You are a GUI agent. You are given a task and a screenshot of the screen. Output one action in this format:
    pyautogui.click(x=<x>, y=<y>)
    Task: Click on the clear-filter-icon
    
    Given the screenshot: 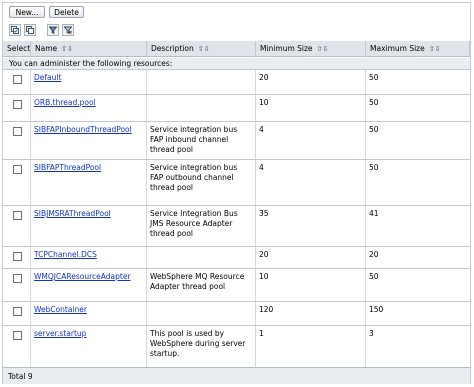 What is the action you would take?
    pyautogui.click(x=68, y=30)
    